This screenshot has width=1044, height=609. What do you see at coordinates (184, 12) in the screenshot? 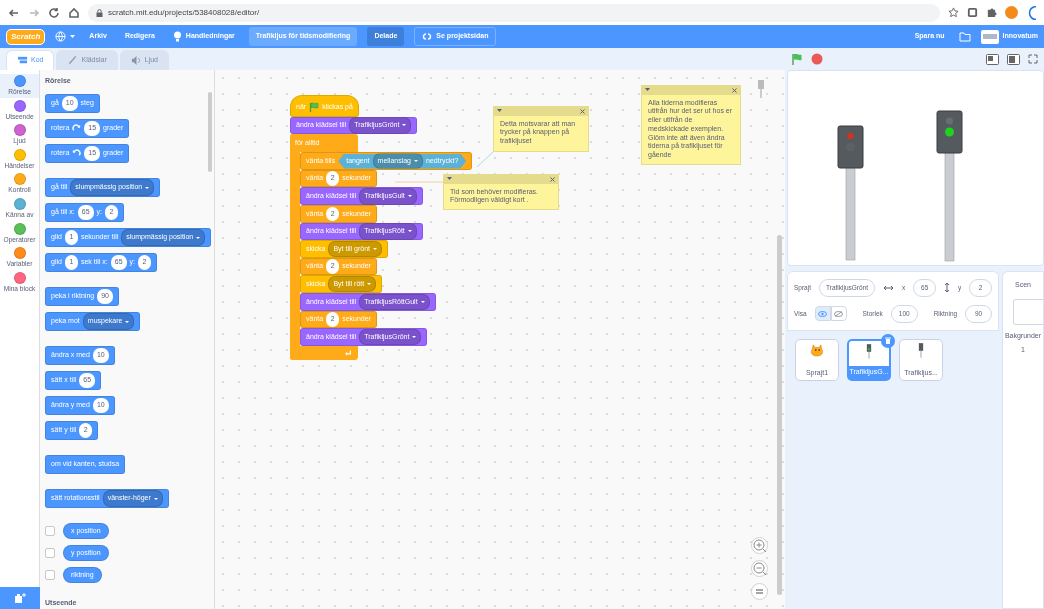
I see `url-text: scratch.mit.edu/projects/538408028/editor/` at bounding box center [184, 12].